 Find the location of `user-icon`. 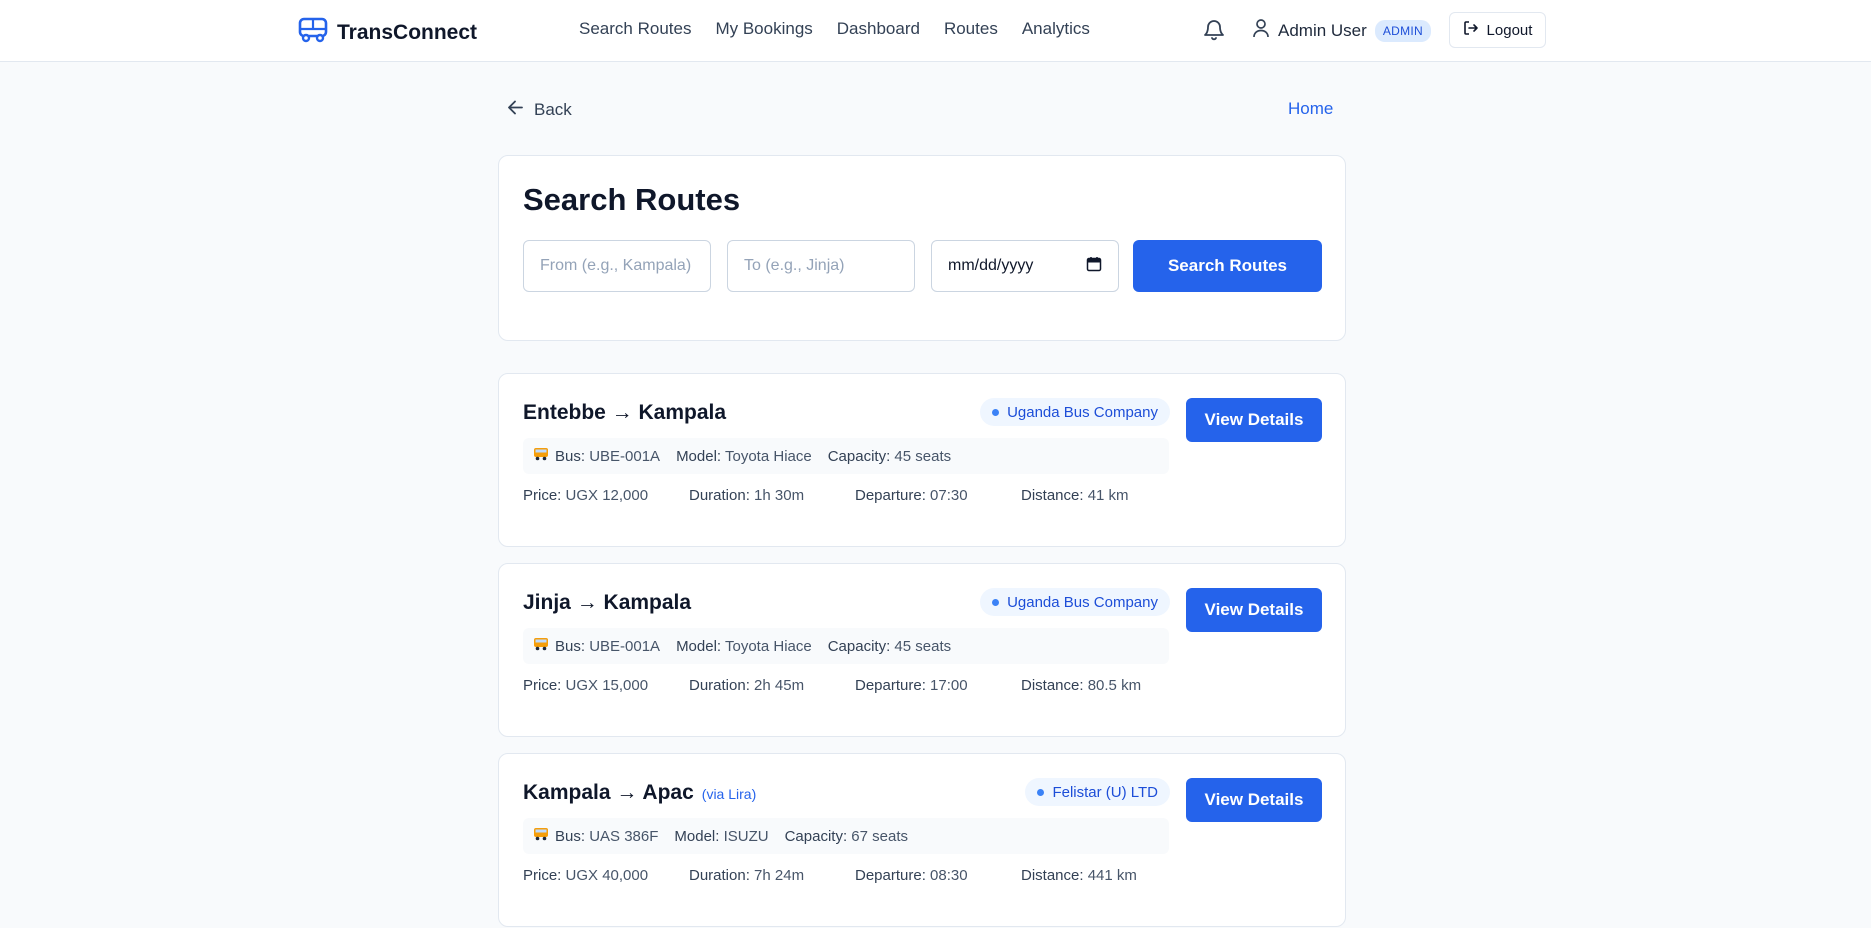

user-icon is located at coordinates (1261, 30).